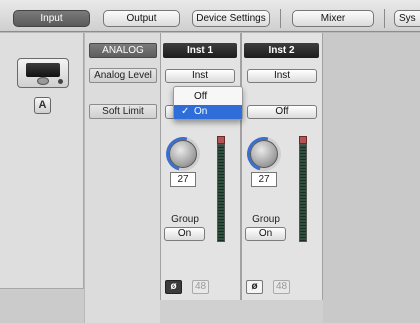 The image size is (420, 323). I want to click on dropdown-option-on: ✓ On, so click(208, 112).